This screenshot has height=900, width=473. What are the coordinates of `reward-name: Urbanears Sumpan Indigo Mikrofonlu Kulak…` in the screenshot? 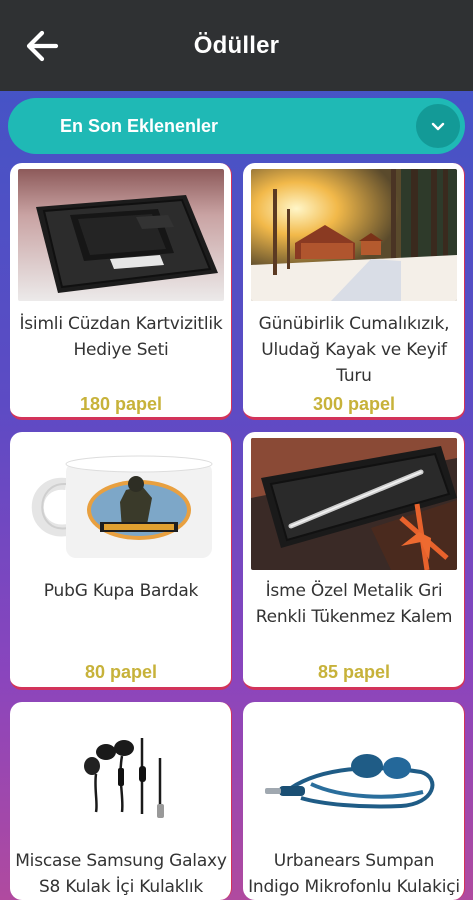 It's located at (354, 874).